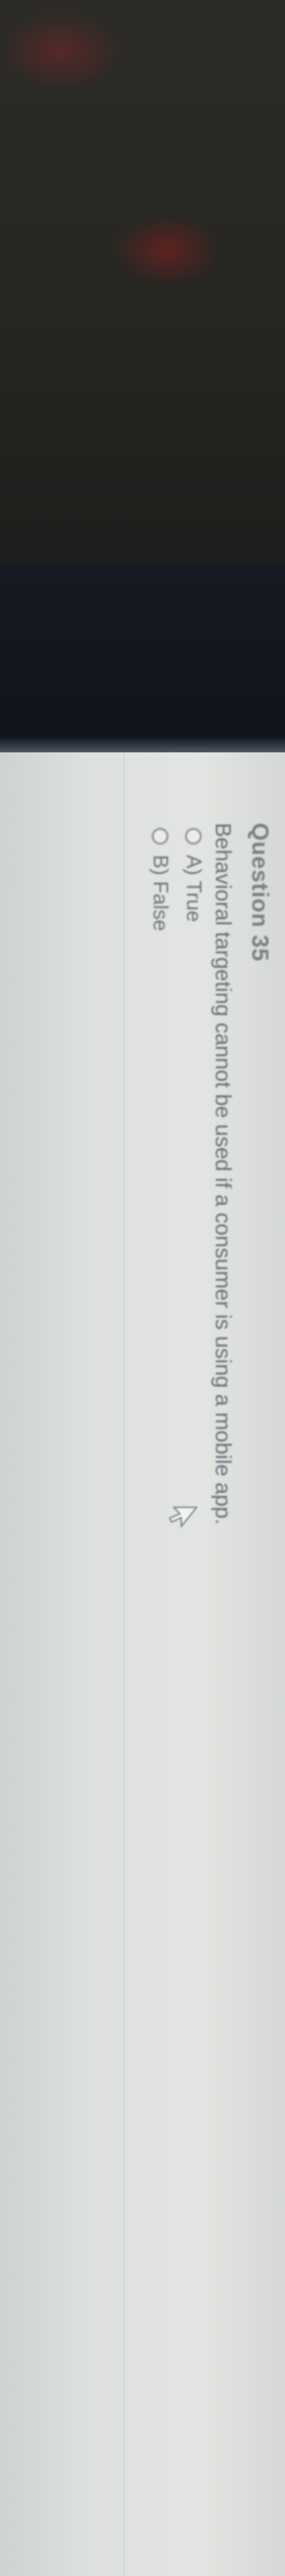  Describe the element at coordinates (142, 659) in the screenshot. I see `monitor-bezel` at that location.